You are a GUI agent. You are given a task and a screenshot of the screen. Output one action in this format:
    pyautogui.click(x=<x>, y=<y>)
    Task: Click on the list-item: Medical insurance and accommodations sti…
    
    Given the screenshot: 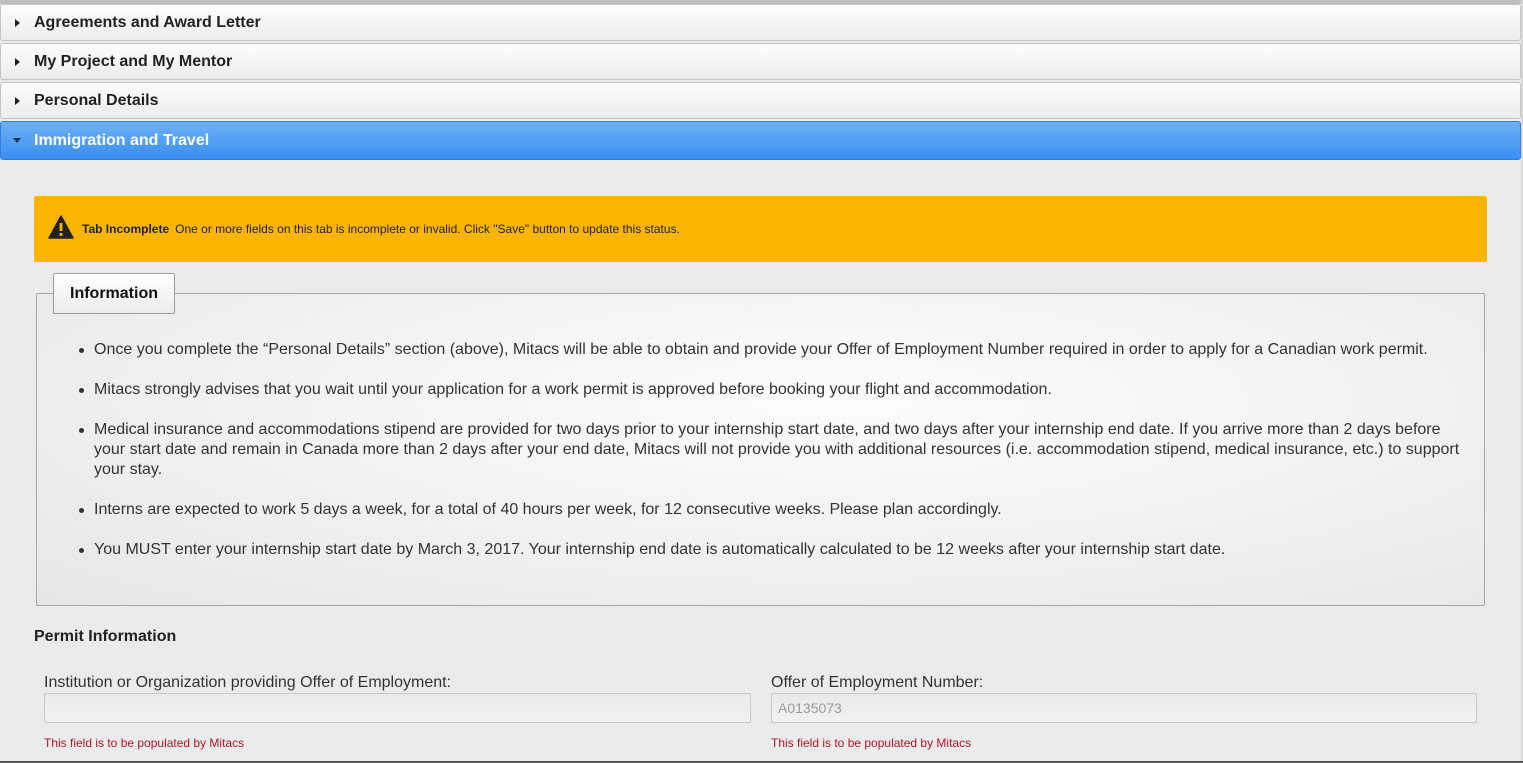 What is the action you would take?
    pyautogui.click(x=776, y=450)
    